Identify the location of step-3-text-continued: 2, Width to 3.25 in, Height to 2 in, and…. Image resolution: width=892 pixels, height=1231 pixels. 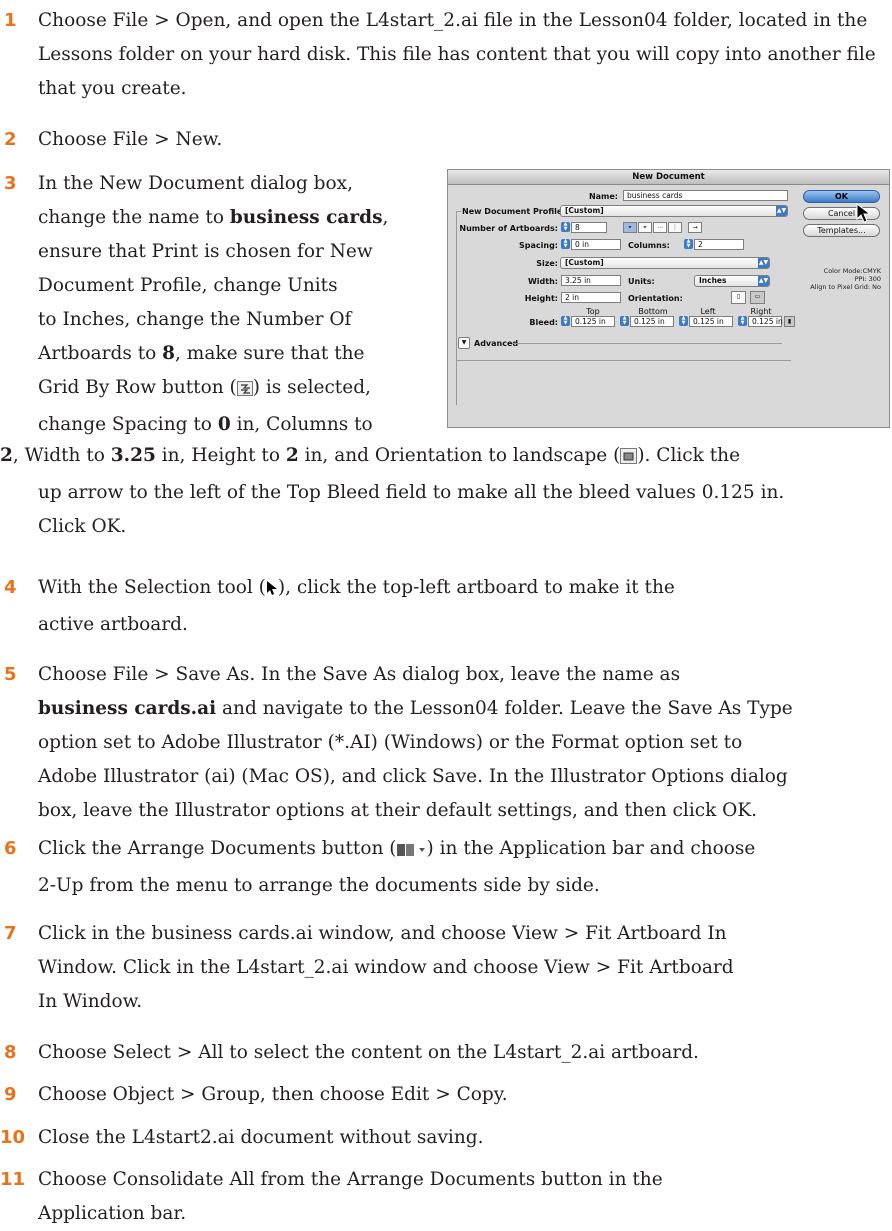
(445, 491).